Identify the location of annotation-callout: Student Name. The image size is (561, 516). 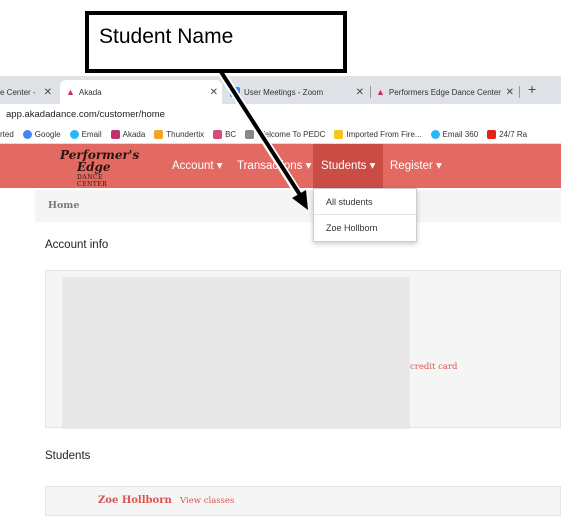
(216, 42).